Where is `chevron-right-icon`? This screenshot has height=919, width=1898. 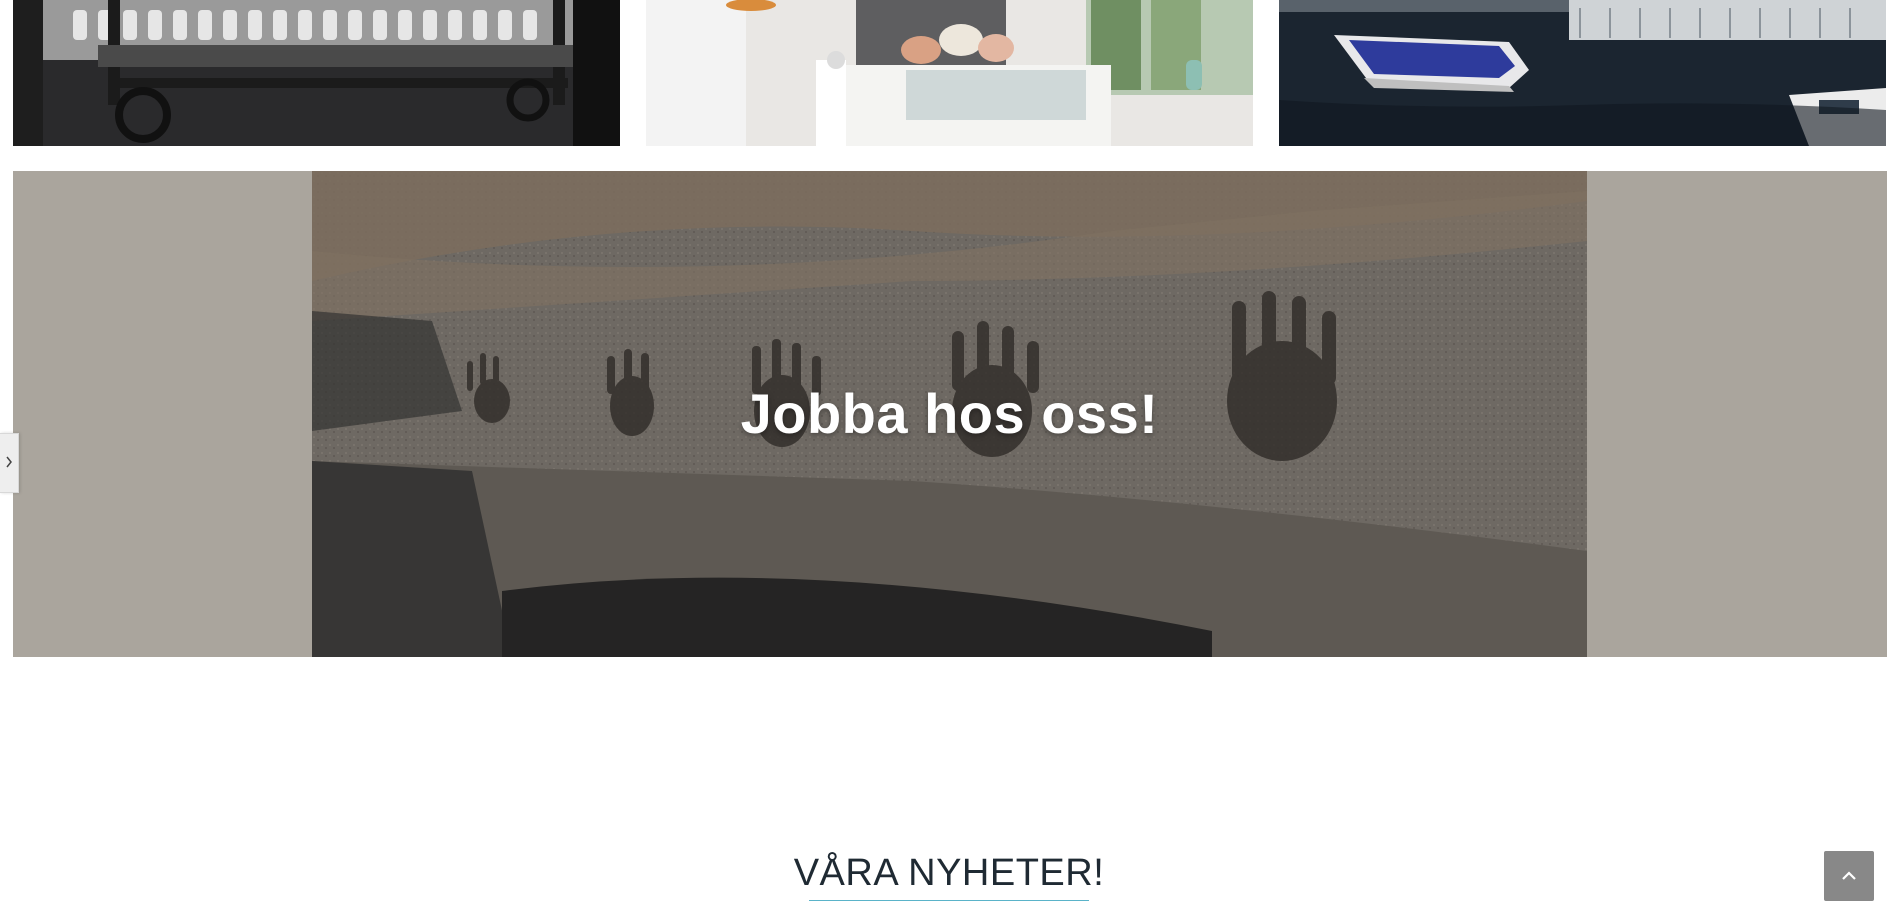 chevron-right-icon is located at coordinates (9, 463).